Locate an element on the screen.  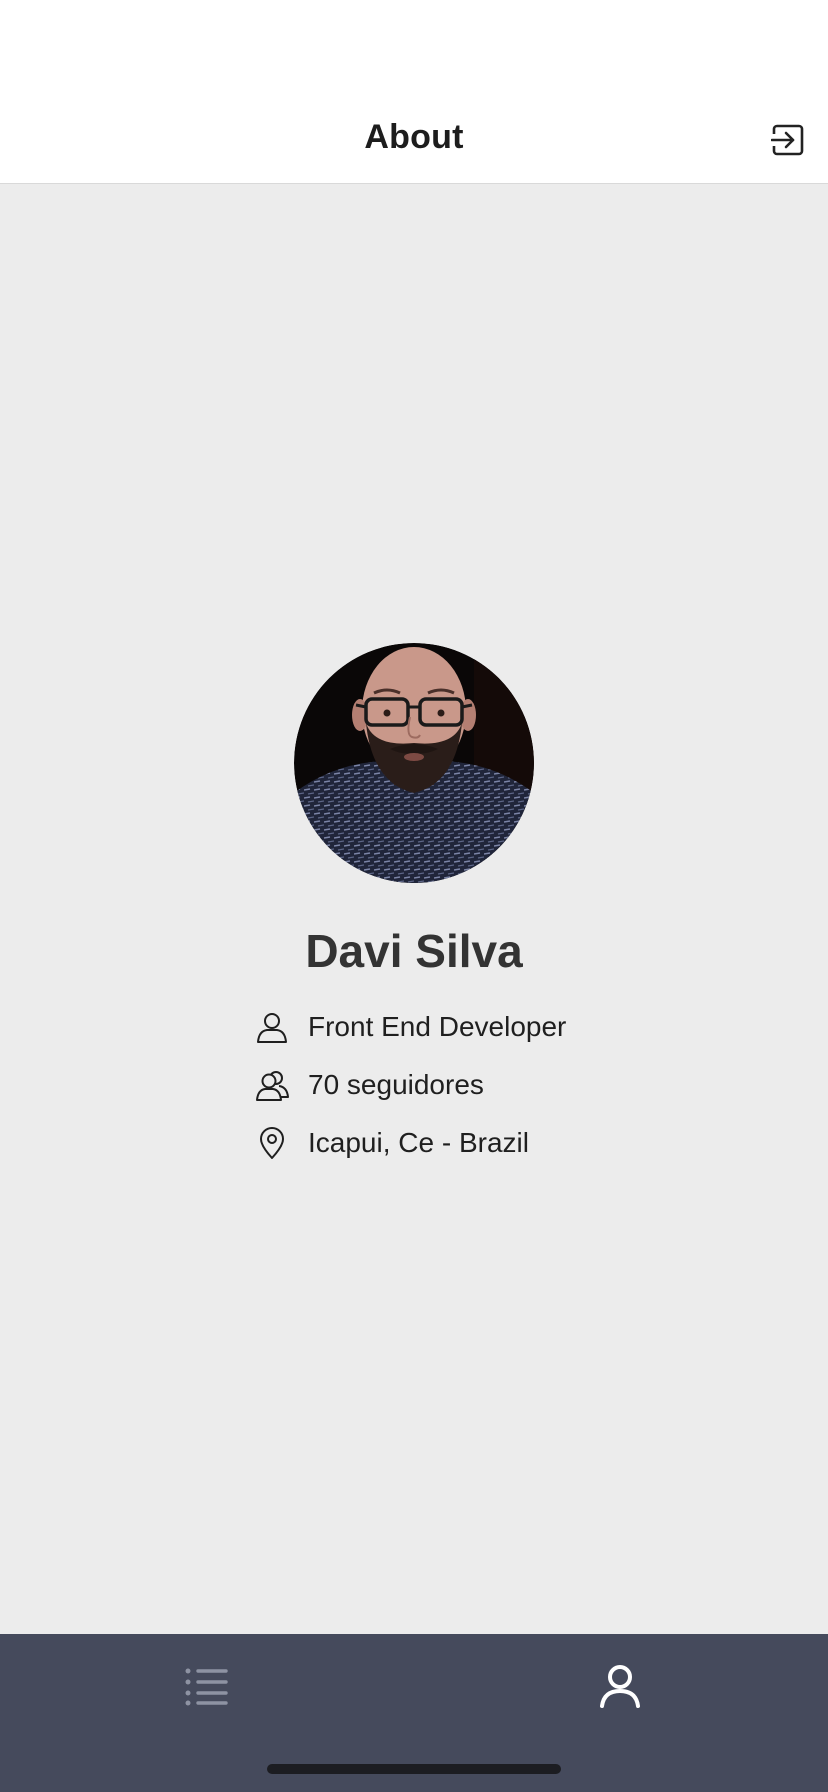
users-icon is located at coordinates (272, 1085).